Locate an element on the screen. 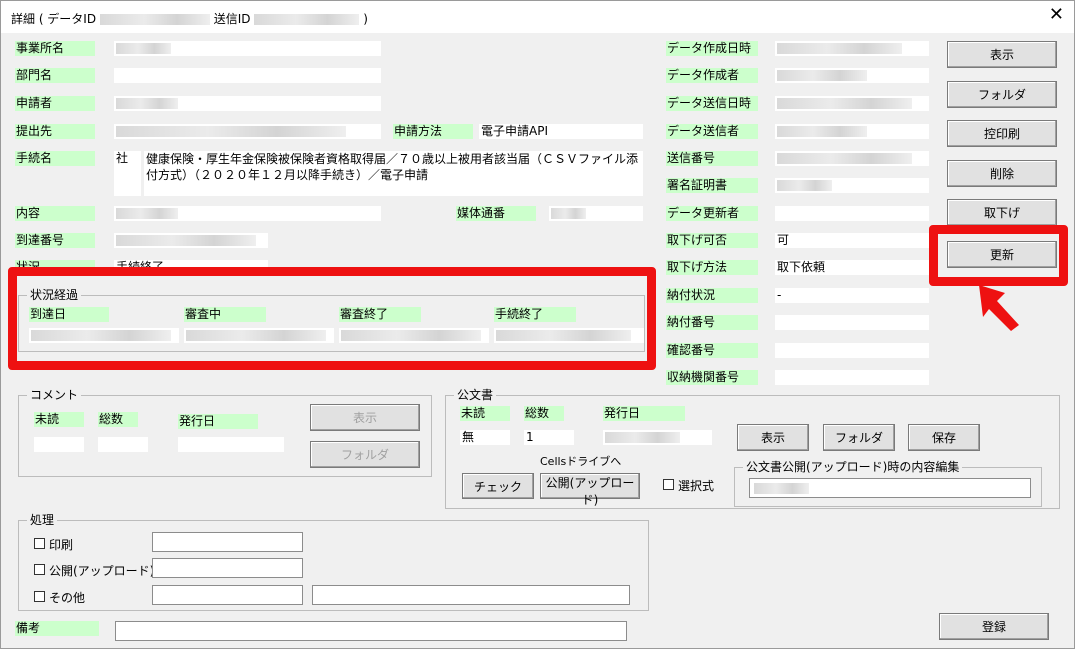 The width and height of the screenshot is (1075, 649). comment-field-unread is located at coordinates (59, 444).